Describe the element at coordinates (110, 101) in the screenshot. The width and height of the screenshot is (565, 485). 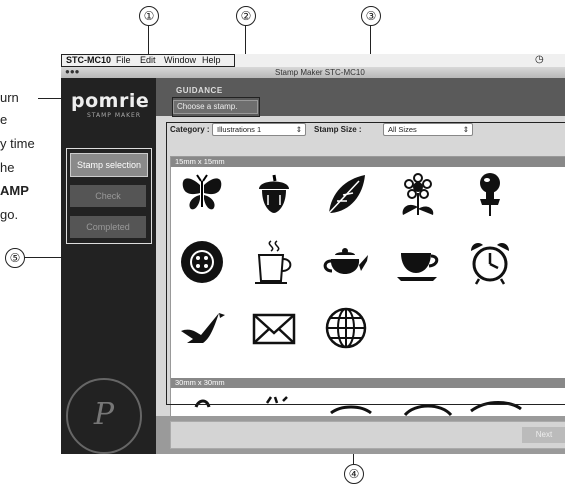
I see `pomrie-logo: pomrie` at that location.